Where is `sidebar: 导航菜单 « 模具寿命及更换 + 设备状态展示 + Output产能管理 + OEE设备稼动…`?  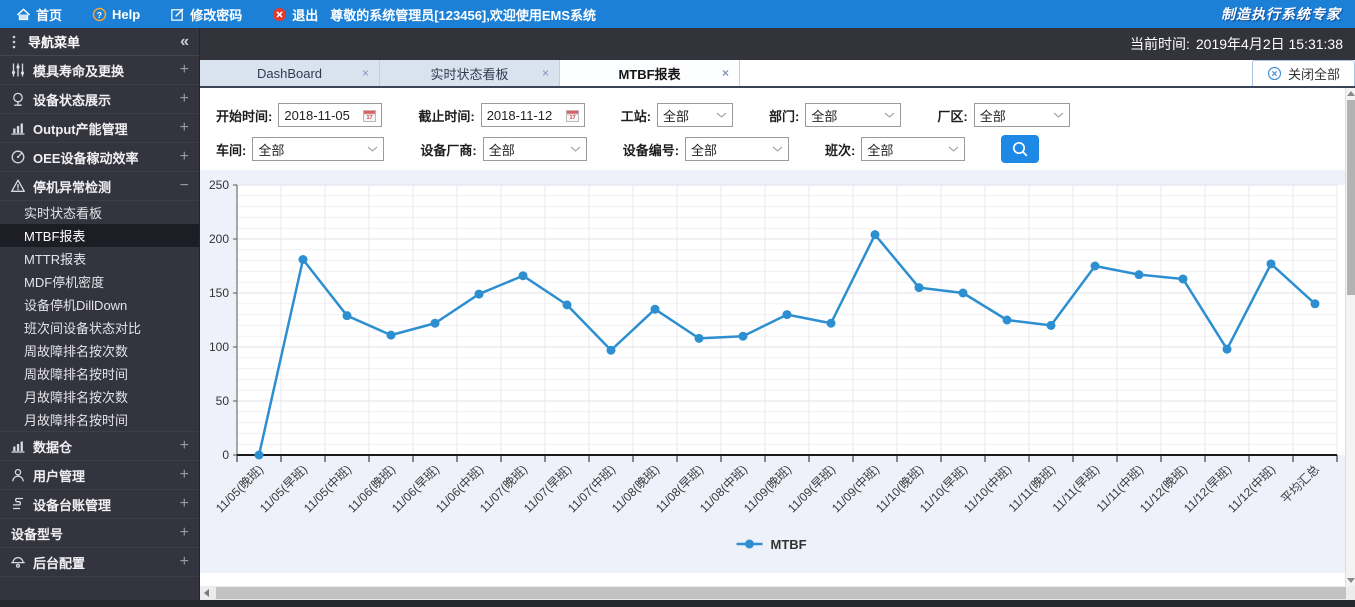 sidebar: 导航菜单 « 模具寿命及更换 + 设备状态展示 + Output产能管理 + OEE设备稼动… is located at coordinates (100, 314).